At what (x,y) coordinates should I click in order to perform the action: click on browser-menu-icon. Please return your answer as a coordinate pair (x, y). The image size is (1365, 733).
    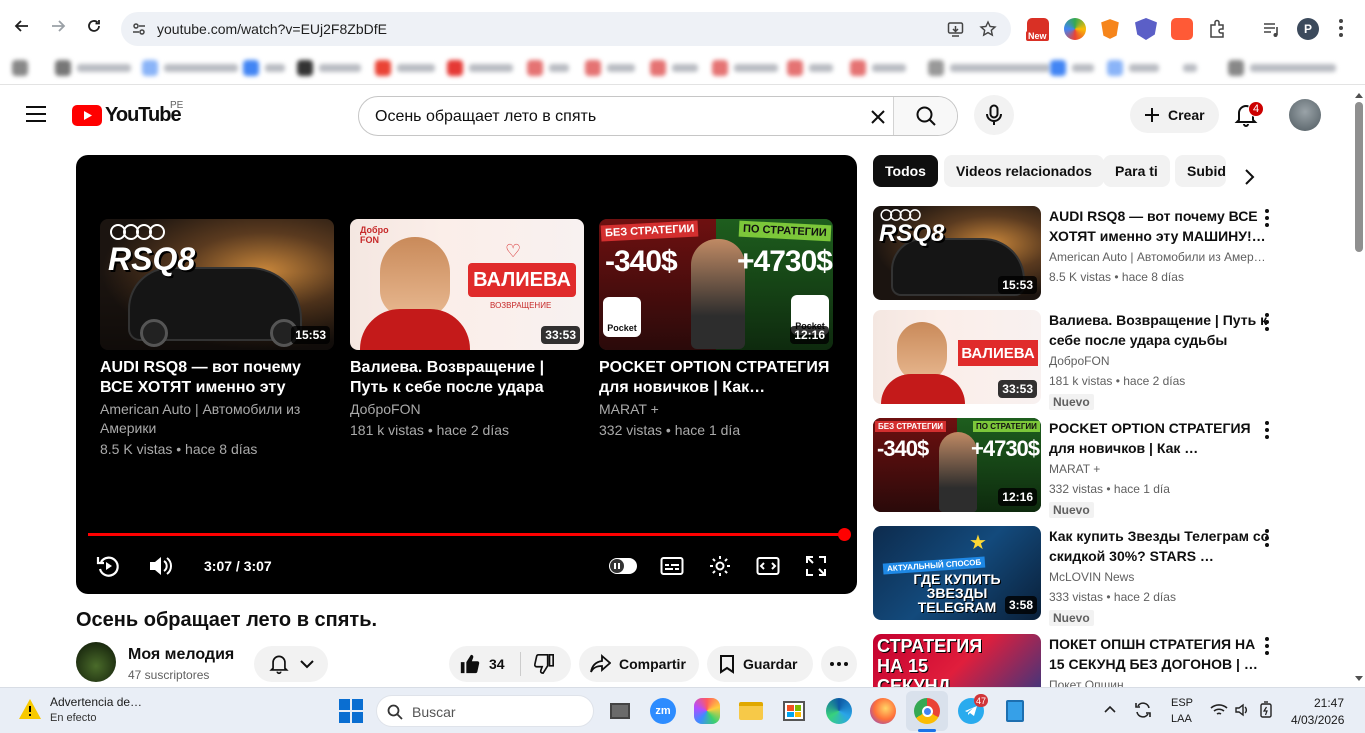
    Looking at the image, I should click on (1341, 28).